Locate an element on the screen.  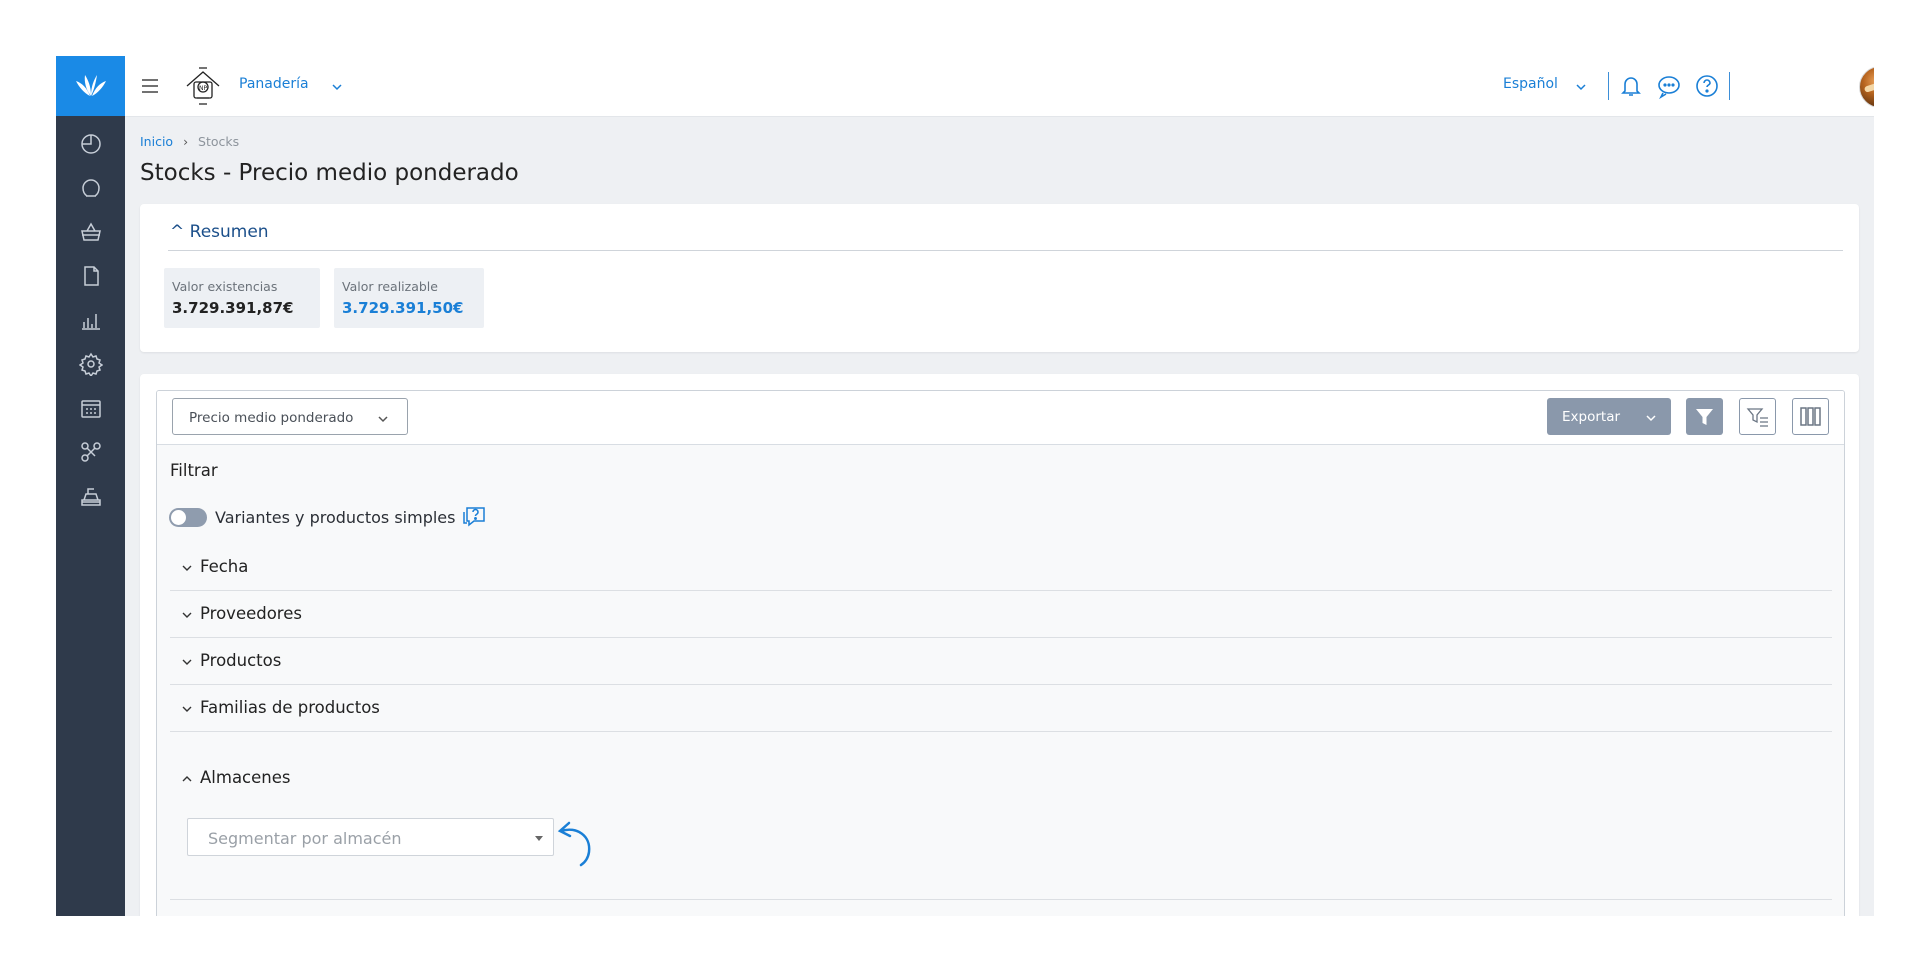
variants-toggle-label: Variantes y productos simples is located at coordinates (335, 517).